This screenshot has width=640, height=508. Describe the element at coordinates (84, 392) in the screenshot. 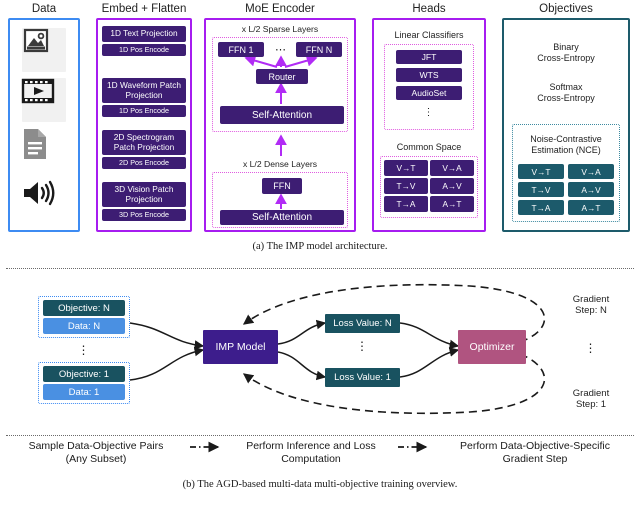

I see `data-1-box: Data: 1` at that location.